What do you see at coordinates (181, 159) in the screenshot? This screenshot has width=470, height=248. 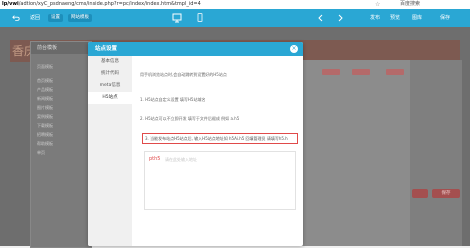 I see `textarea-placeholder: 请在此处输入地址` at bounding box center [181, 159].